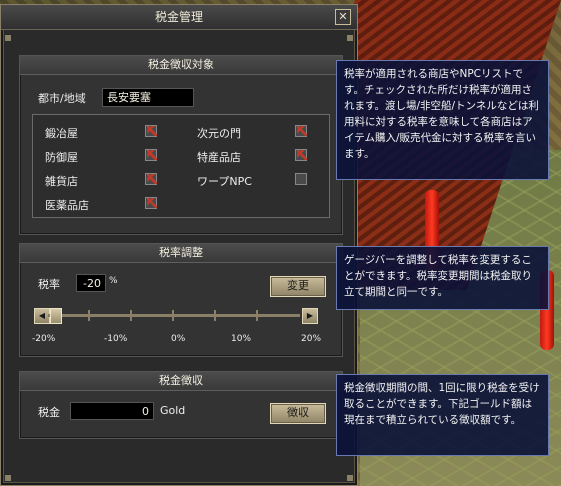  What do you see at coordinates (49, 412) in the screenshot?
I see `tax-label: 税金` at bounding box center [49, 412].